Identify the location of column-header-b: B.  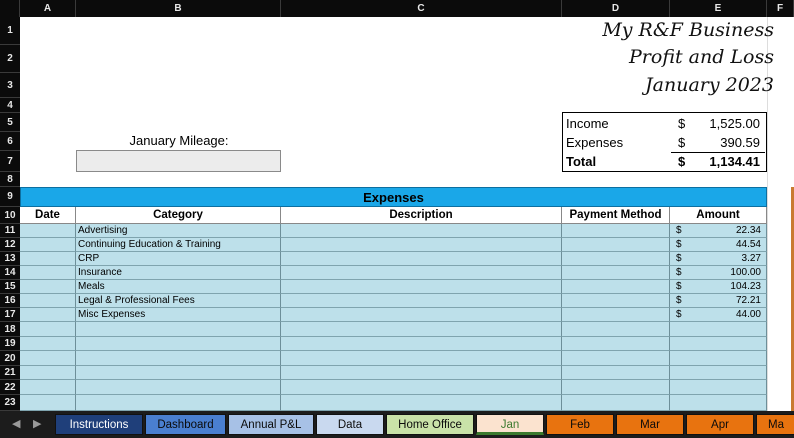
(178, 8).